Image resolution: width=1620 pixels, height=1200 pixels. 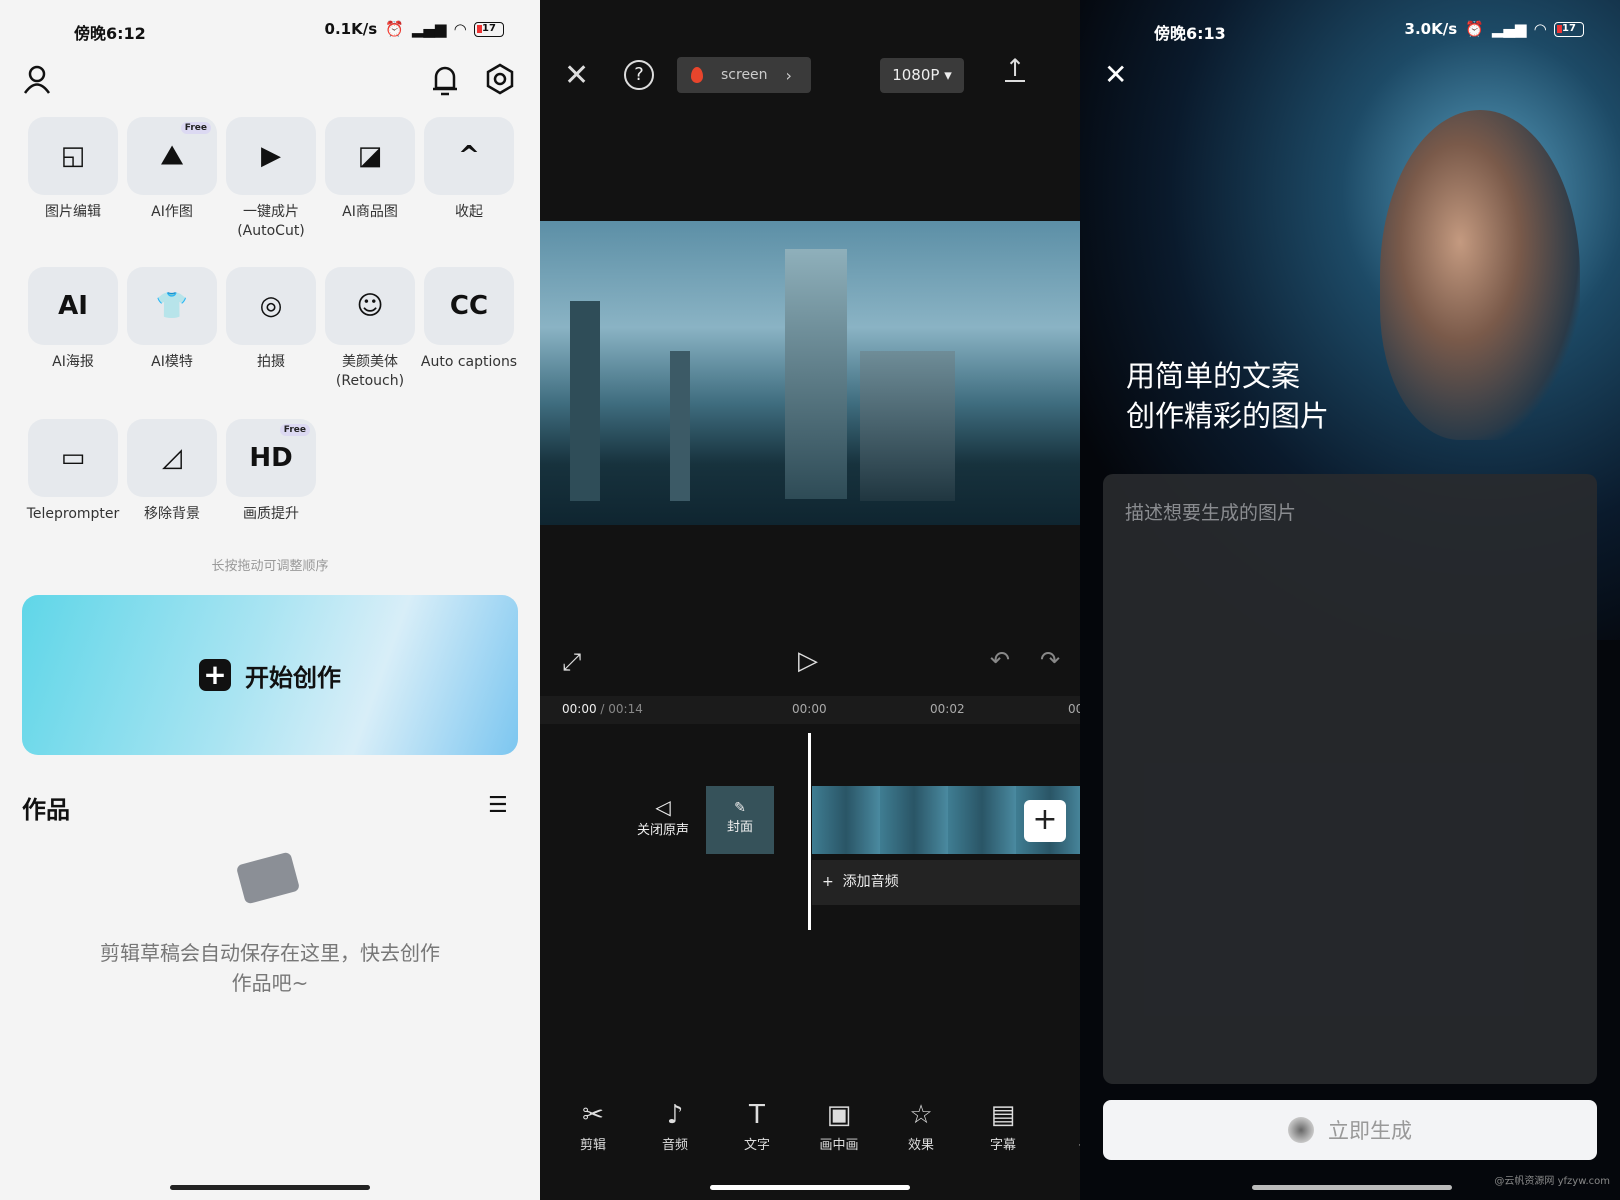 I want to click on ai-product-icon: ◪, so click(x=370, y=156).